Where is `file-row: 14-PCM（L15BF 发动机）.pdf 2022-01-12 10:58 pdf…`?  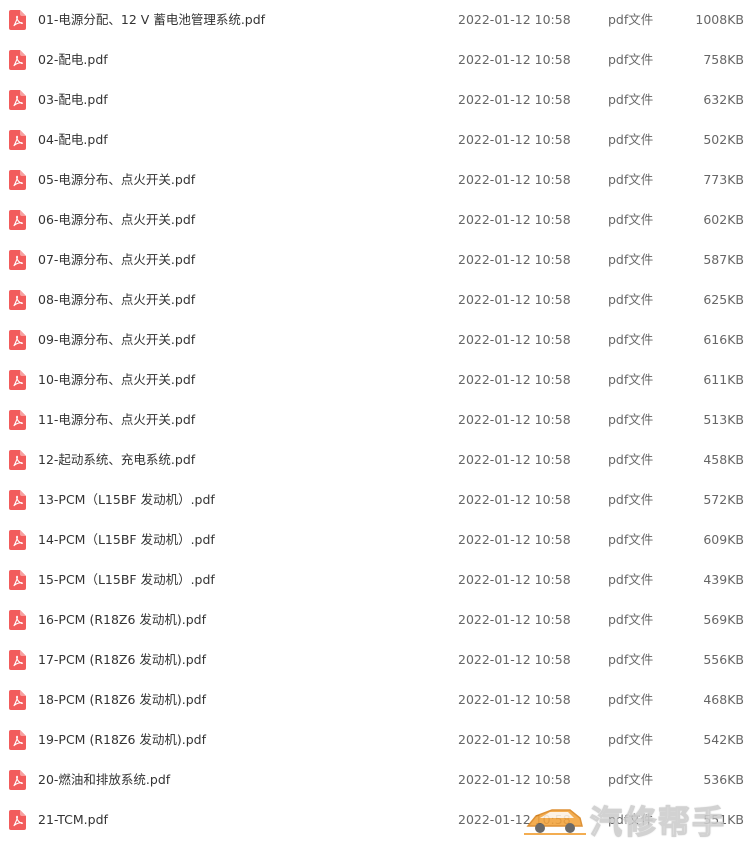
file-row: 14-PCM（L15BF 发动机）.pdf 2022-01-12 10:58 pdf… is located at coordinates (378, 540).